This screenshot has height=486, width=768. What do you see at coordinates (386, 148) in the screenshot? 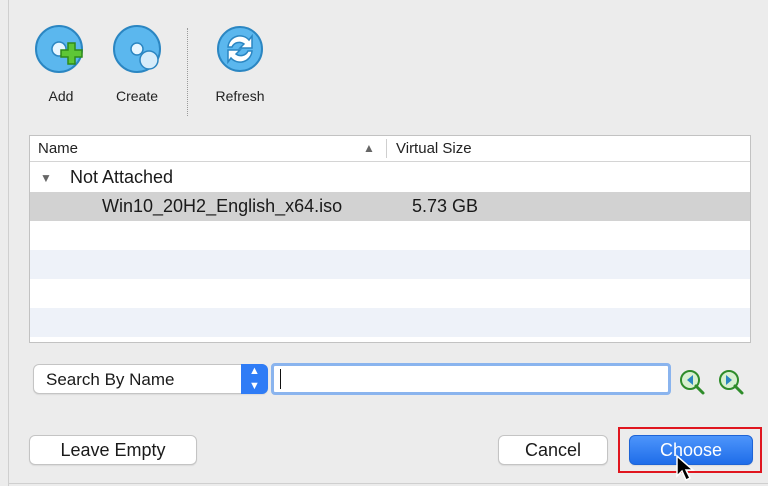
I see `column-divider` at bounding box center [386, 148].